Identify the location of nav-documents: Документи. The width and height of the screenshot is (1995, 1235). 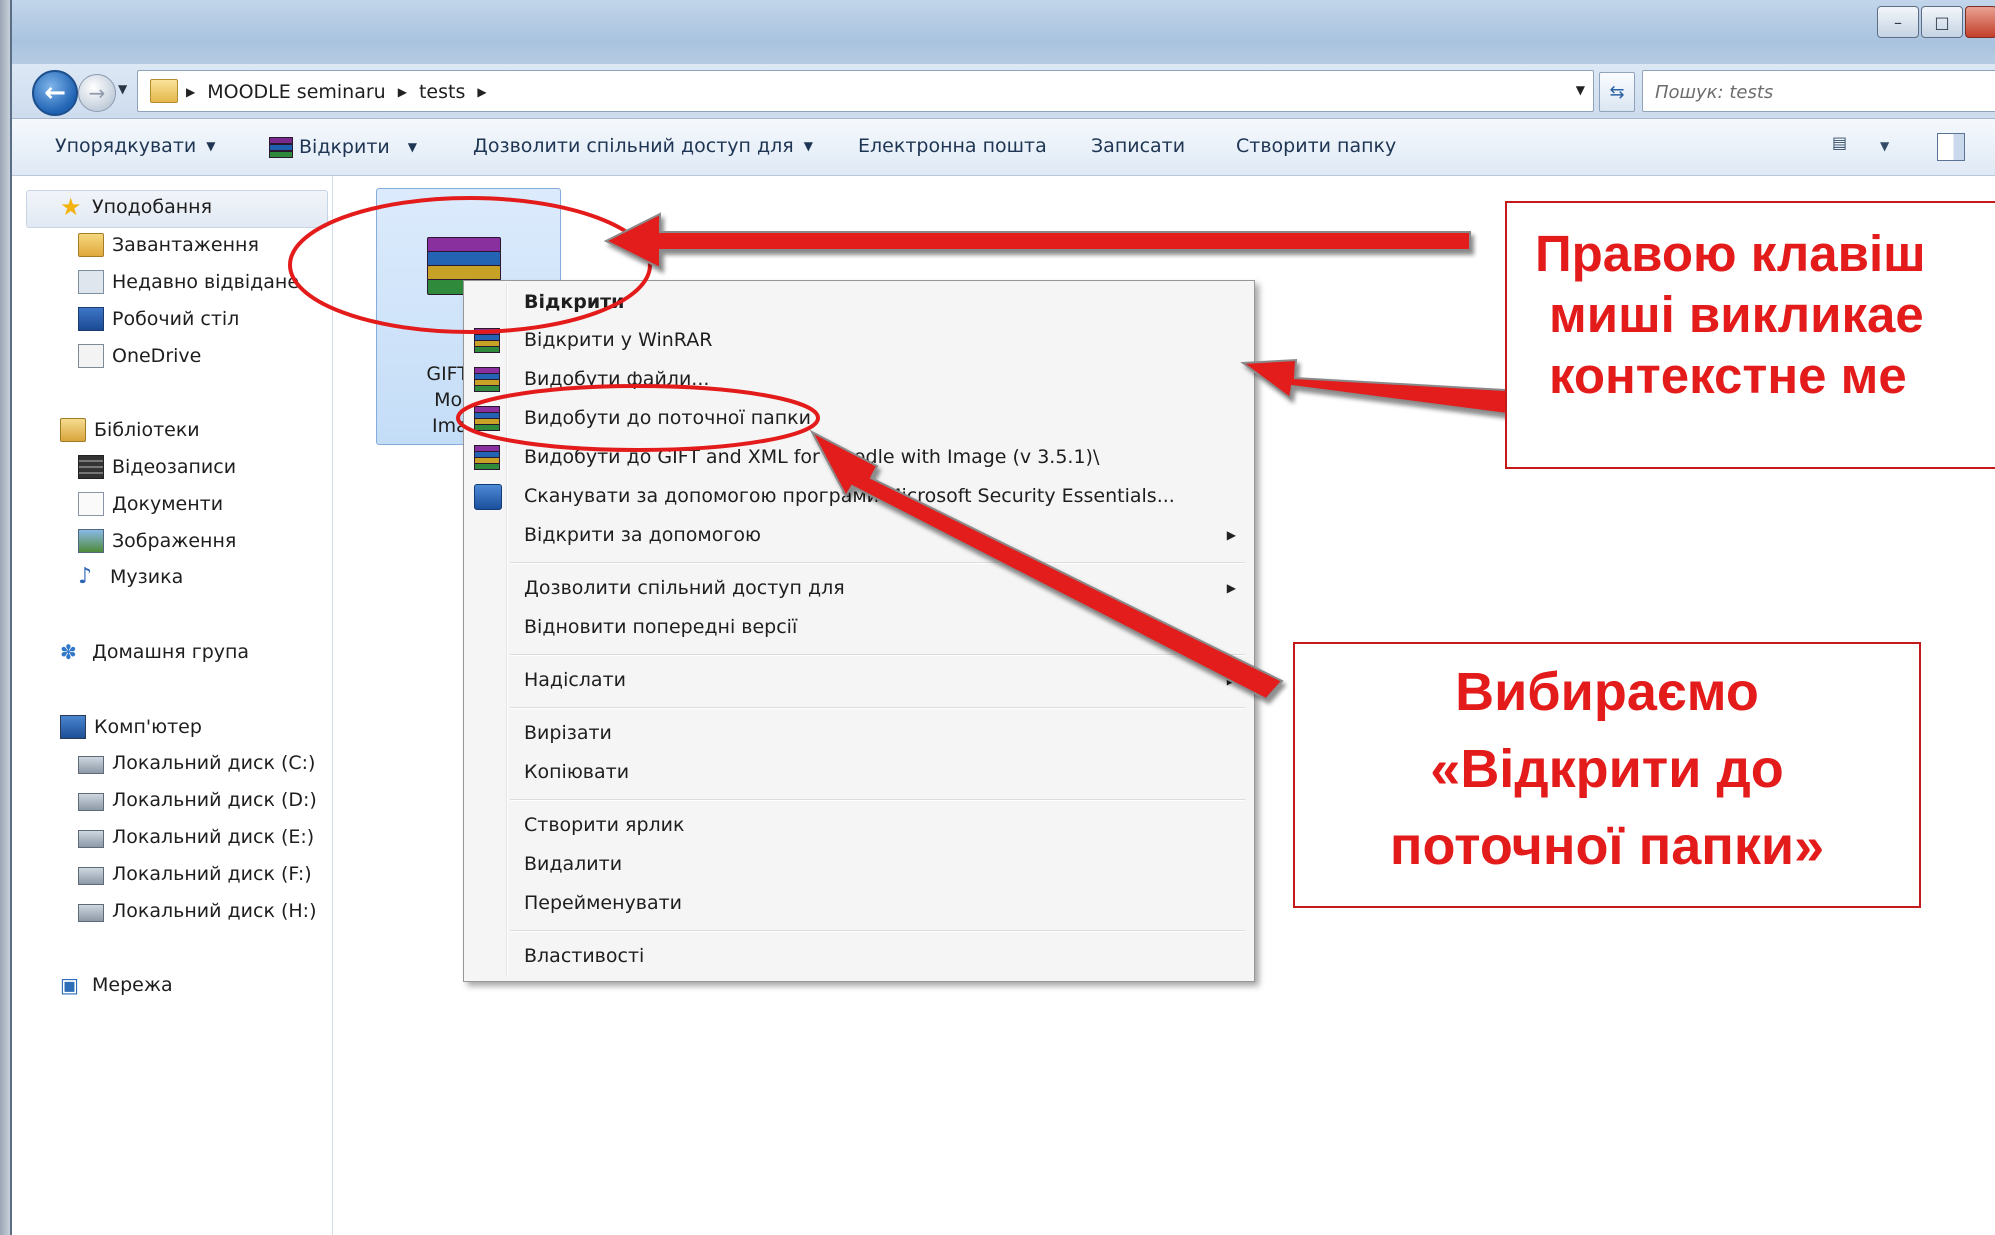
(150, 504).